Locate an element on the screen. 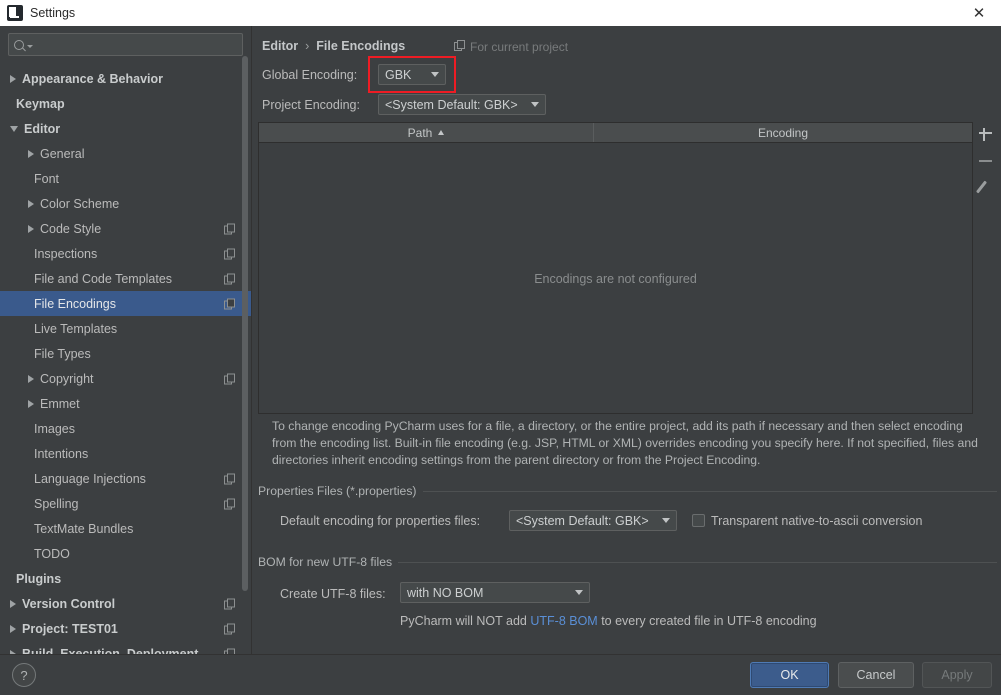  sidebar-item-keymap: Keymap is located at coordinates (125, 103).